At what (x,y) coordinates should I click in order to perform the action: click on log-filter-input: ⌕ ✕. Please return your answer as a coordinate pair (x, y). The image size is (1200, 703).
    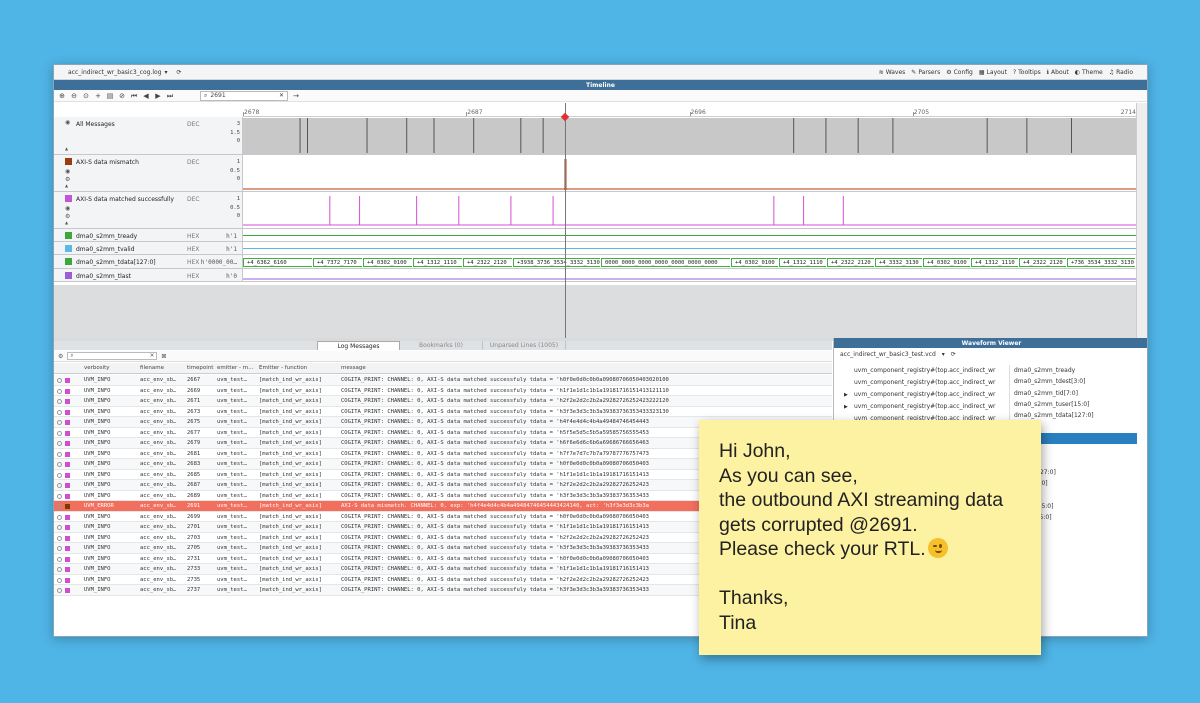
    Looking at the image, I should click on (112, 356).